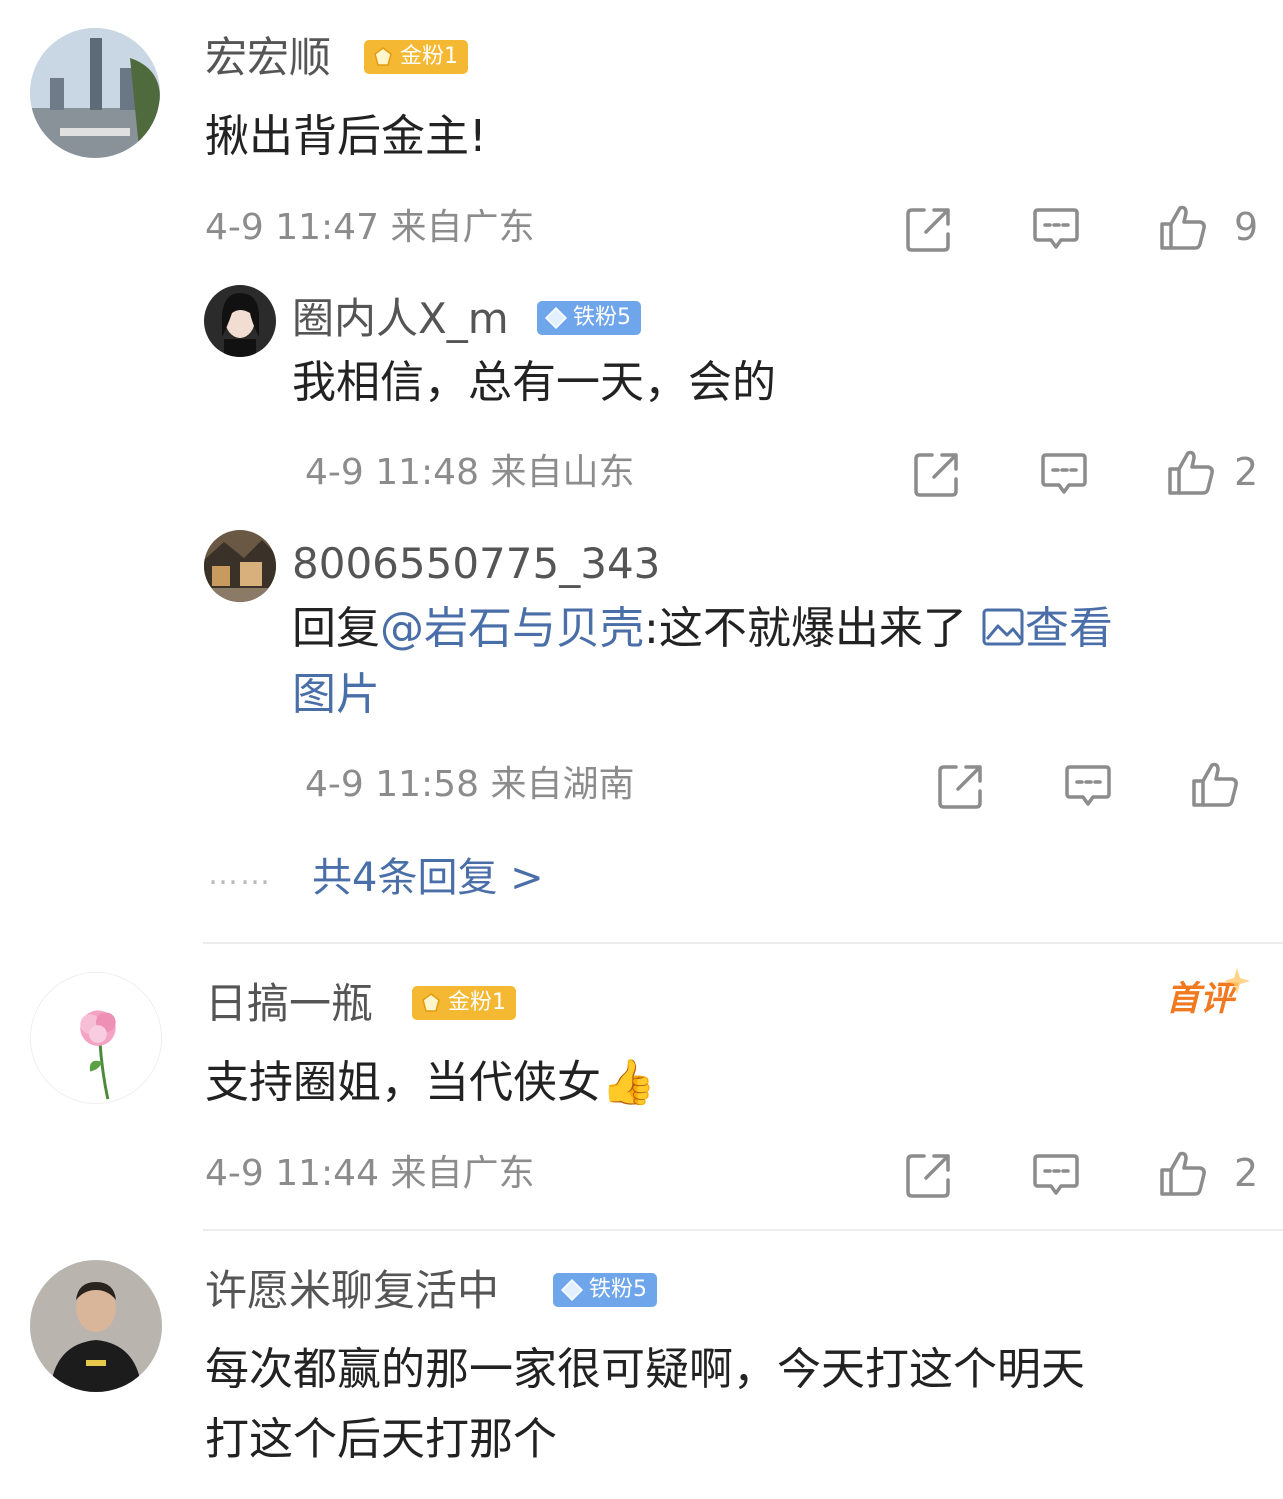  What do you see at coordinates (392, 472) in the screenshot?
I see `timestamp: 4-9 11:48` at bounding box center [392, 472].